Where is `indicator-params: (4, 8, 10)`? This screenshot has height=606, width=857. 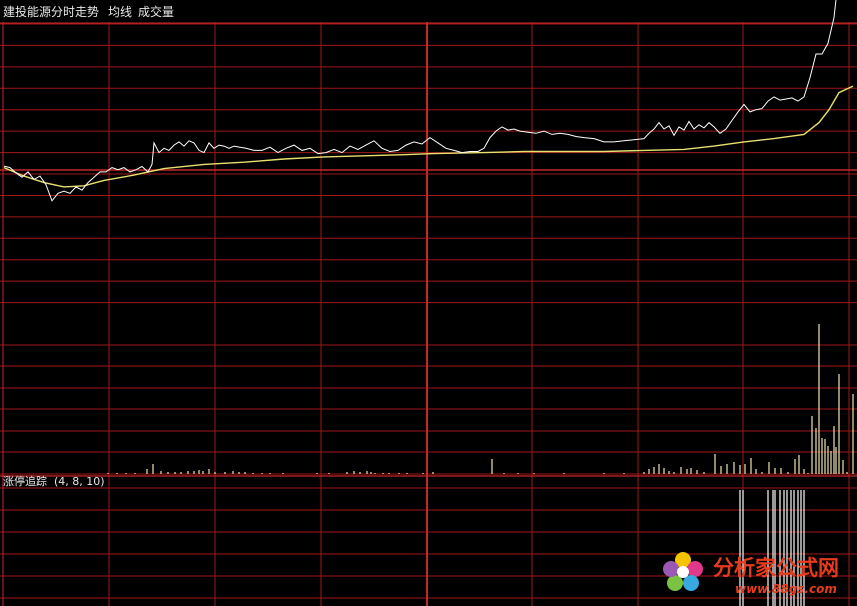 indicator-params: (4, 8, 10) is located at coordinates (79, 481).